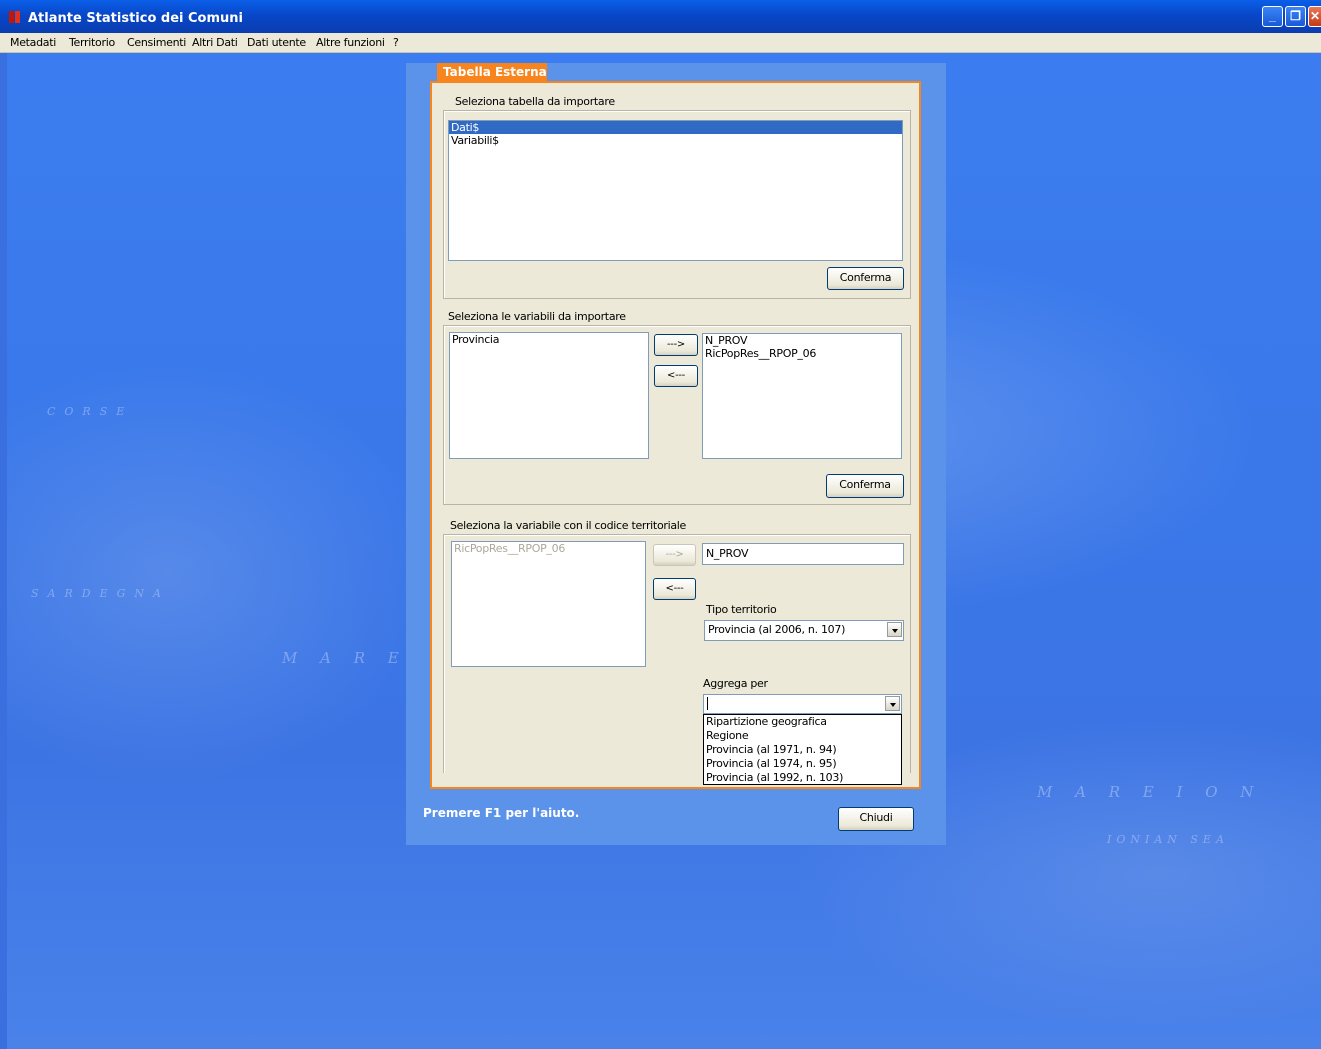 The height and width of the screenshot is (1049, 1321). What do you see at coordinates (15, 17) in the screenshot?
I see `app-icon` at bounding box center [15, 17].